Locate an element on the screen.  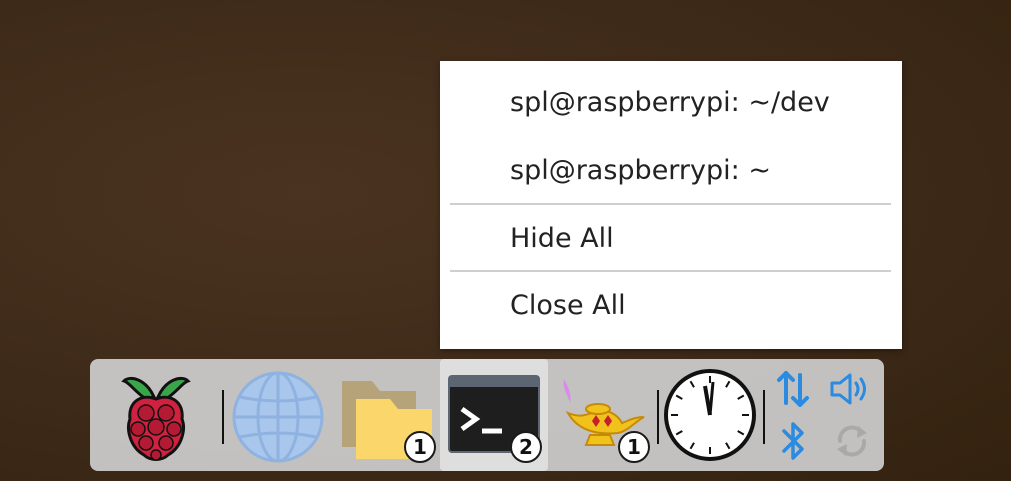
network-arrows-icon is located at coordinates (793, 389).